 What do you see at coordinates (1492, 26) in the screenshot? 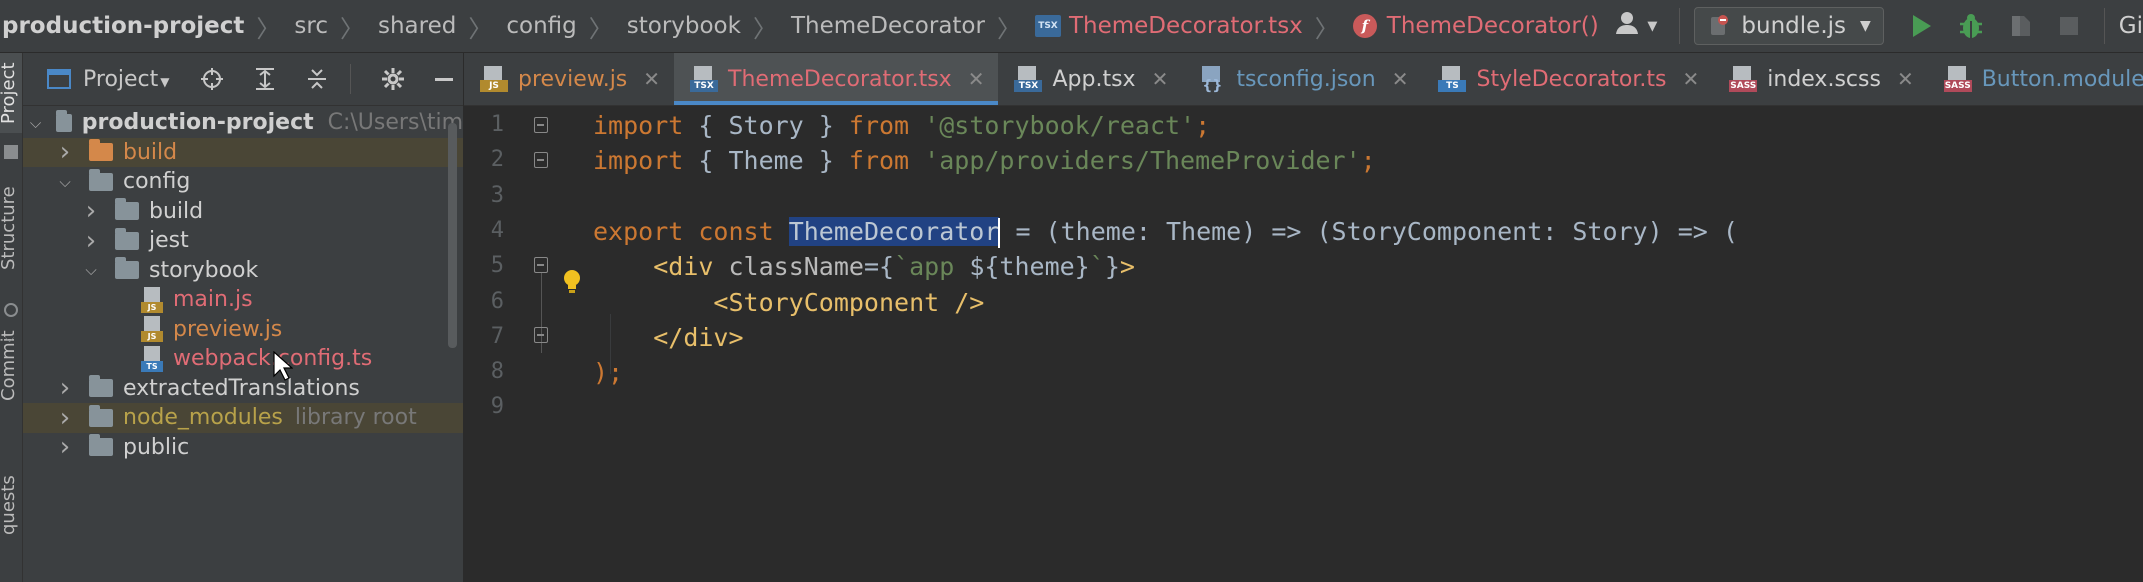
I see `breadcrumb-label: ThemeDecorator()` at bounding box center [1492, 26].